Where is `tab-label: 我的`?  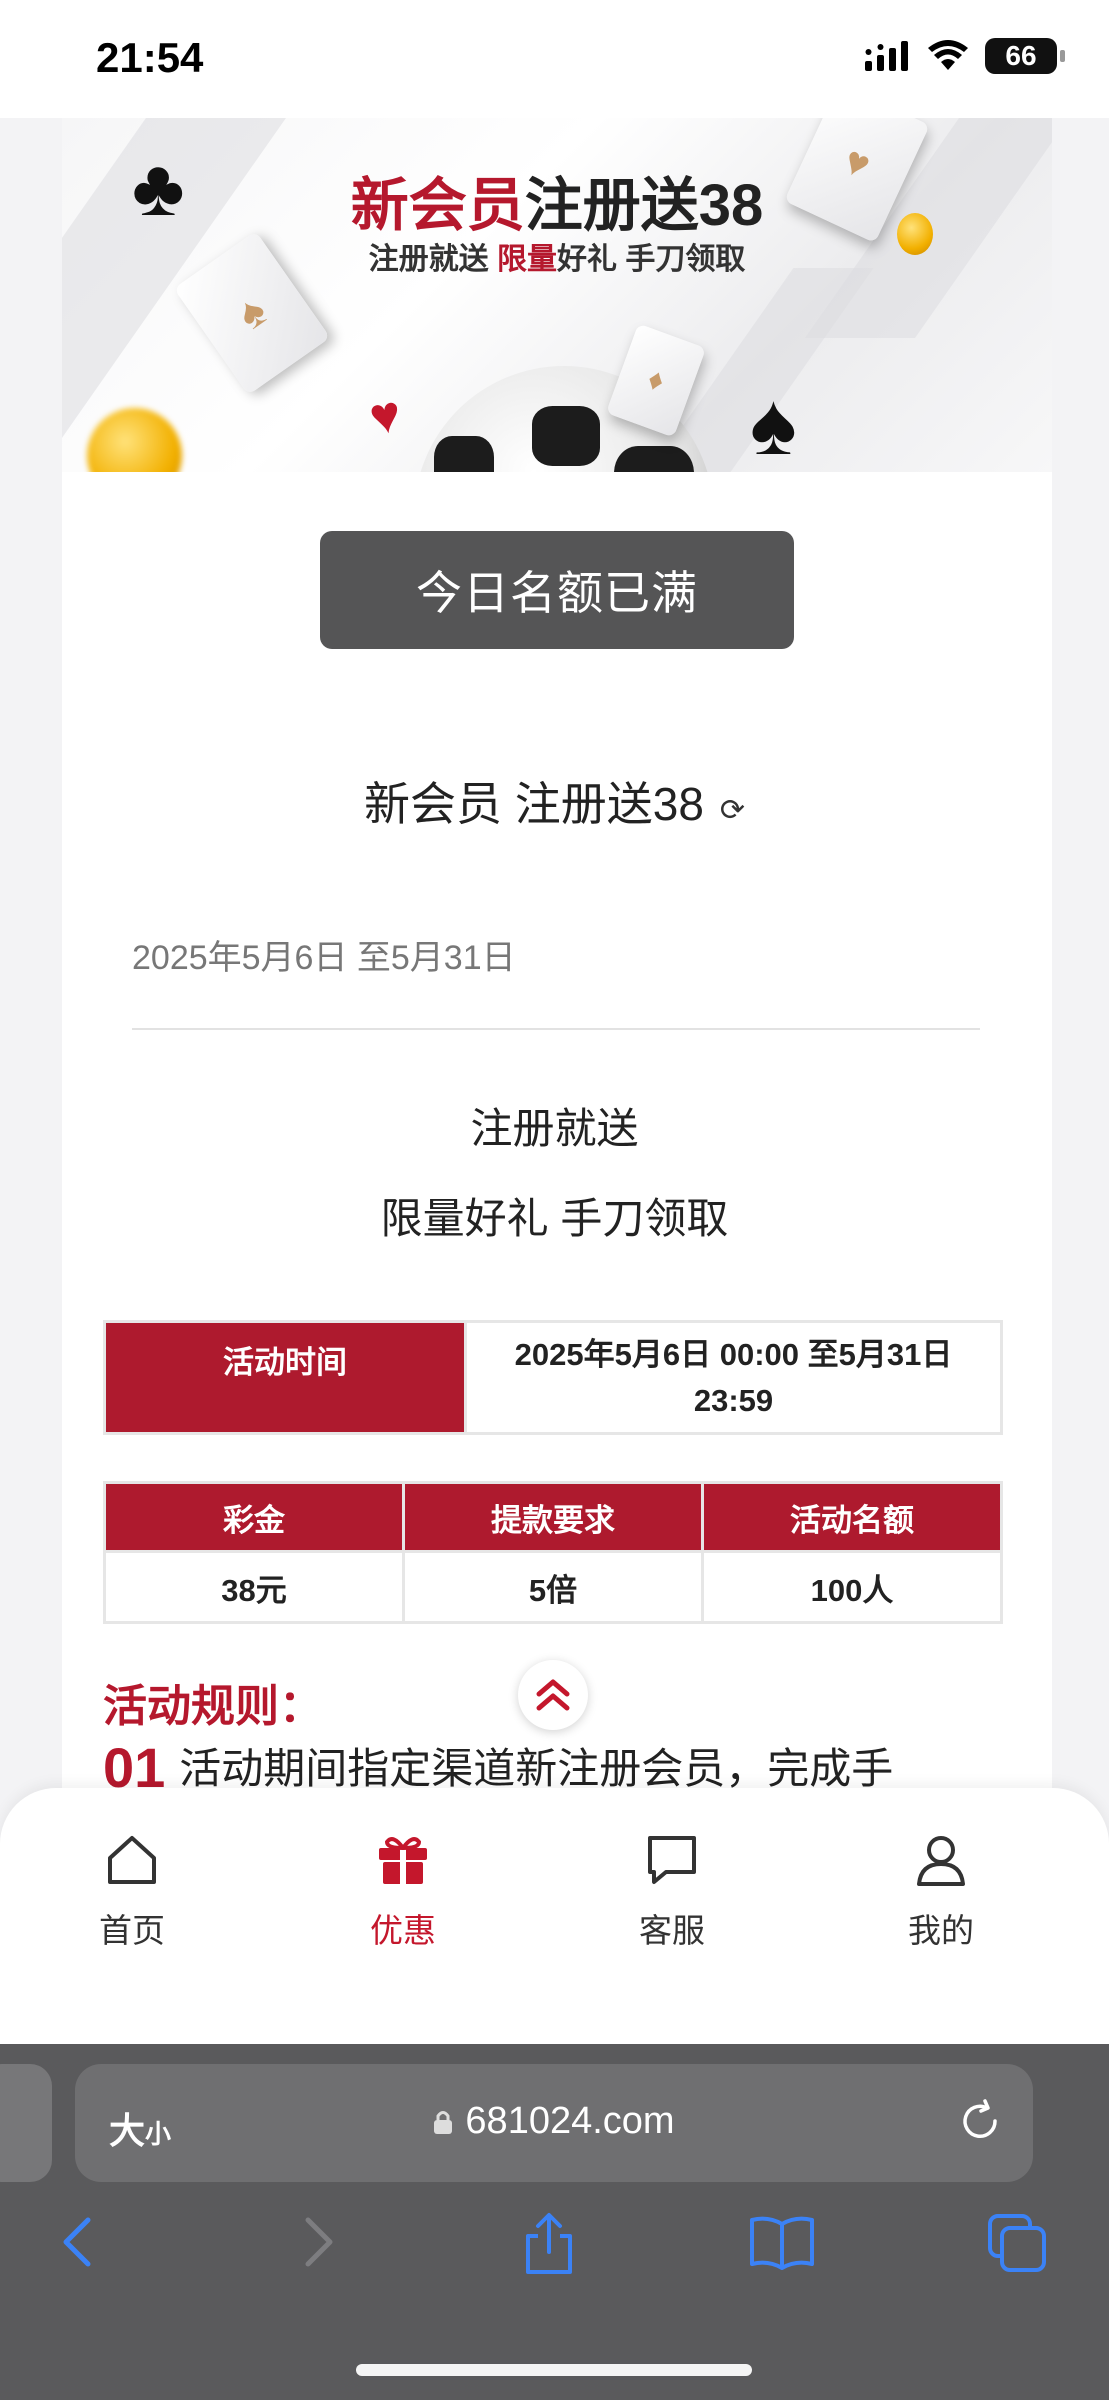 tab-label: 我的 is located at coordinates (941, 1930).